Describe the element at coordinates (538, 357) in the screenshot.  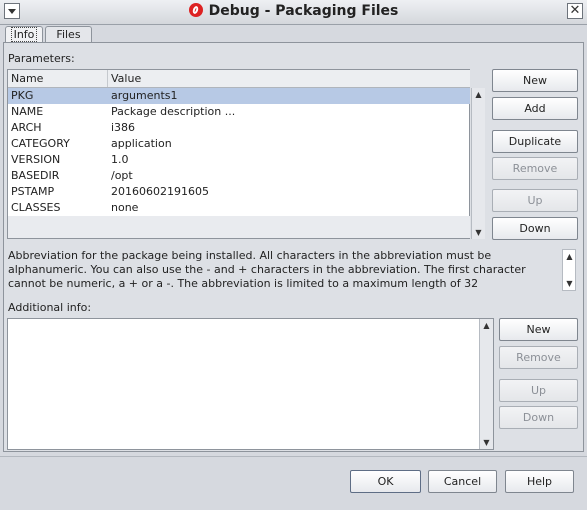
I see `additional-remove-button: Remove` at that location.